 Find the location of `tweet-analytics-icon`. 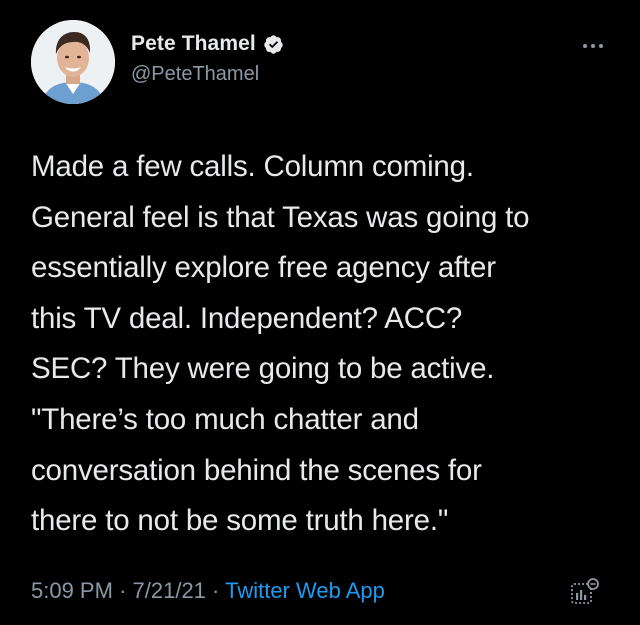

tweet-analytics-icon is located at coordinates (585, 592).